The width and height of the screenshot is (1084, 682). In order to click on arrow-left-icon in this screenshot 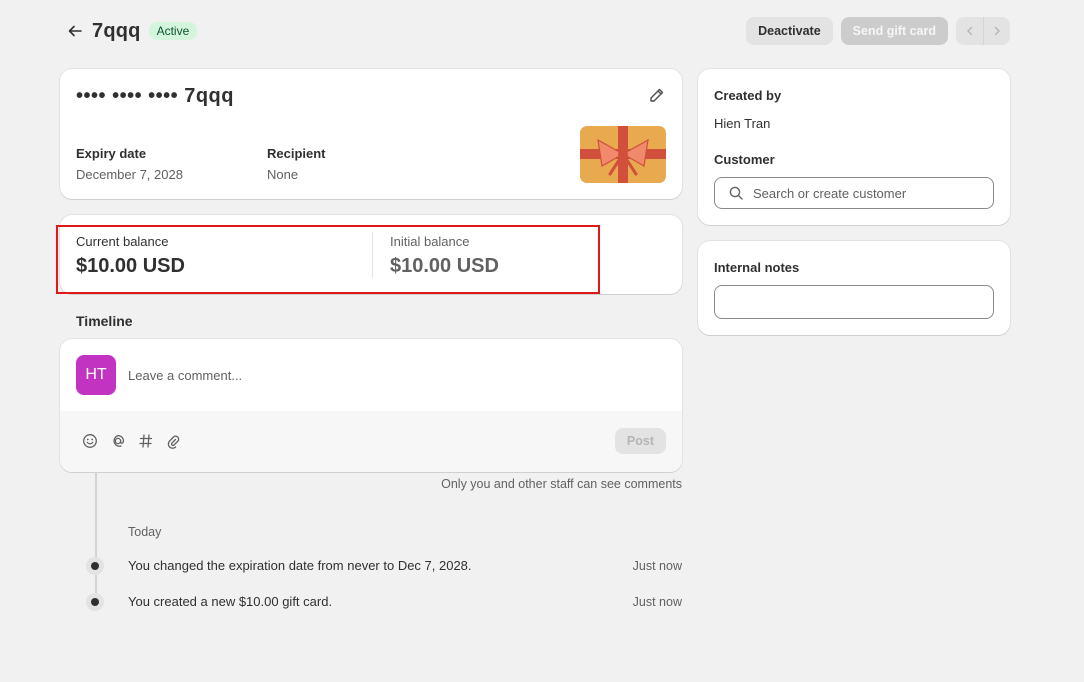, I will do `click(75, 31)`.